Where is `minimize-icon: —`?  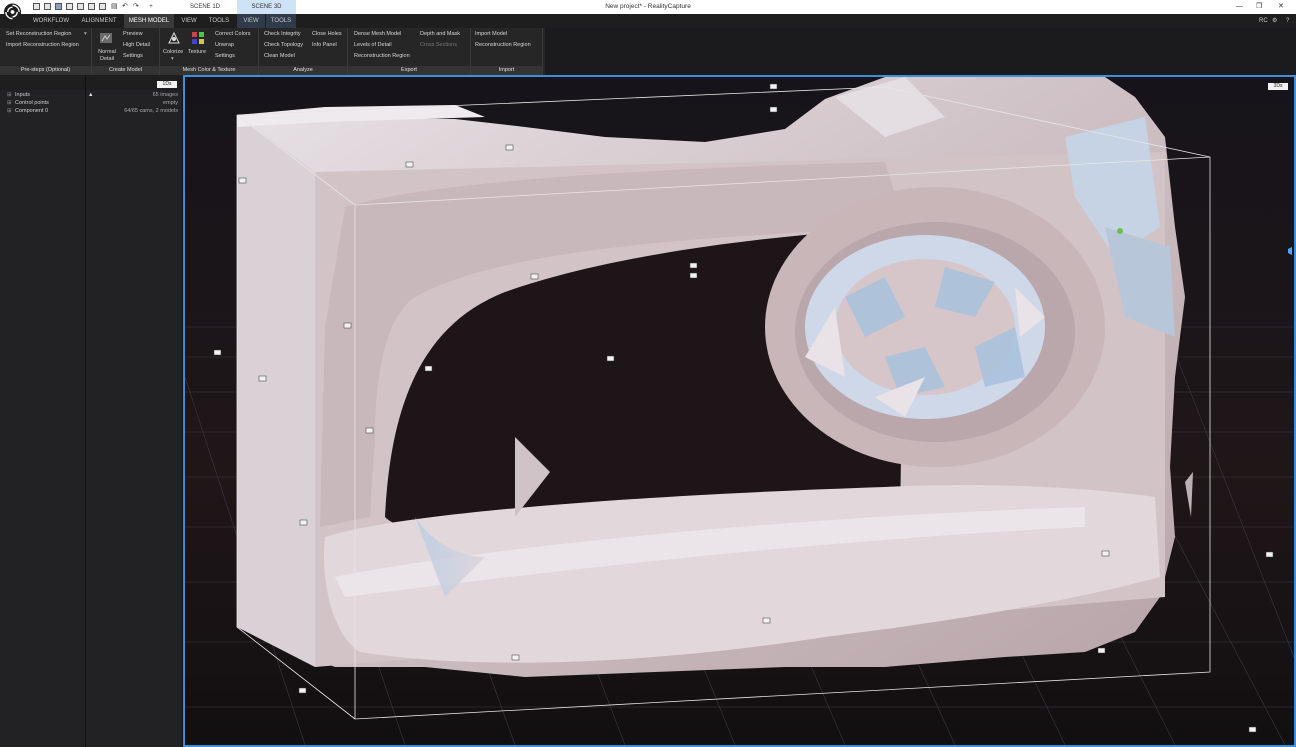 minimize-icon: — is located at coordinates (1239, 7).